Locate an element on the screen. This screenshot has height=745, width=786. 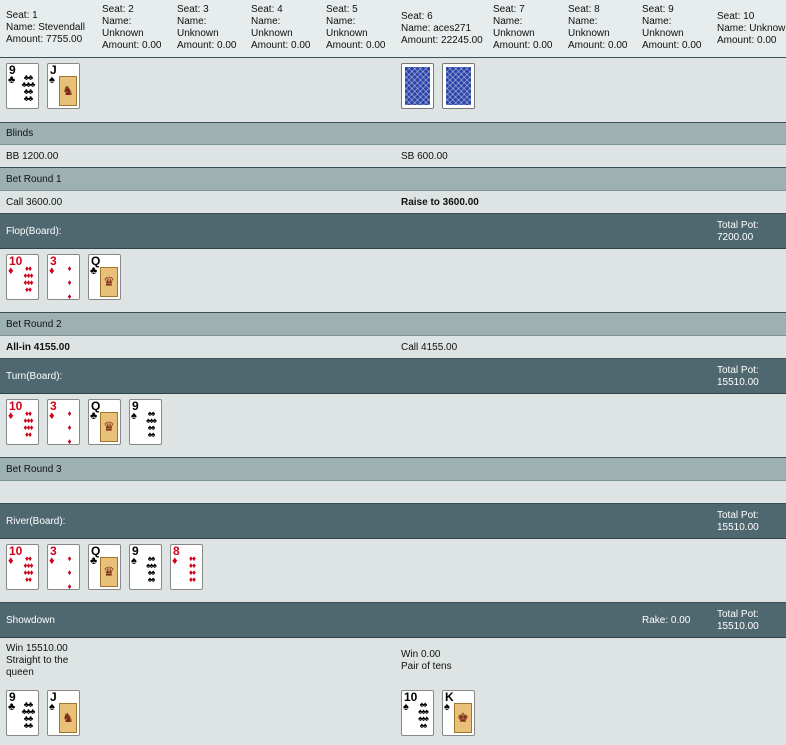
seat-9: Seat: 9 Name: Unknown Amount: 0.00 is located at coordinates (672, 27).